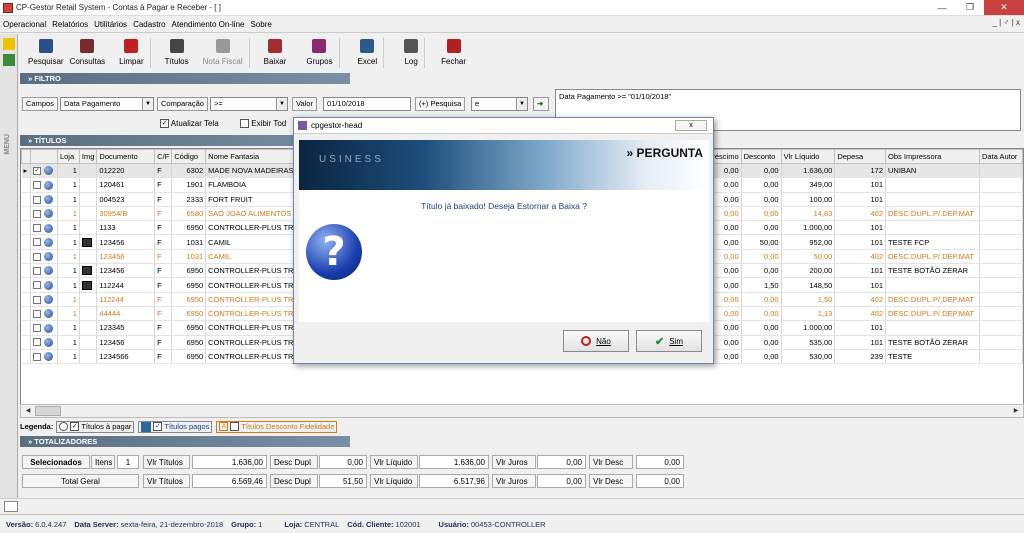  Describe the element at coordinates (277, 426) in the screenshot. I see `legend-fidelidade: A Títulos Desconto Fidelidade` at that location.